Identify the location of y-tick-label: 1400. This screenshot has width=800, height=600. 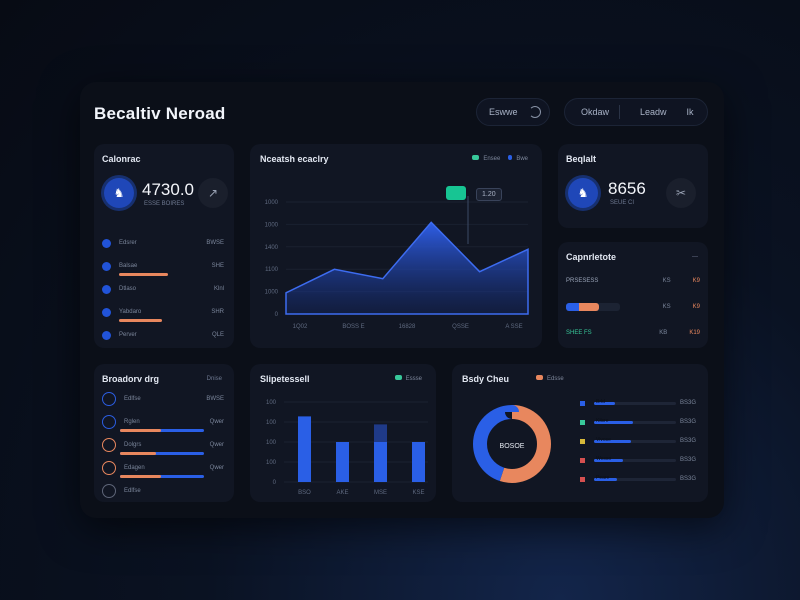
(272, 248).